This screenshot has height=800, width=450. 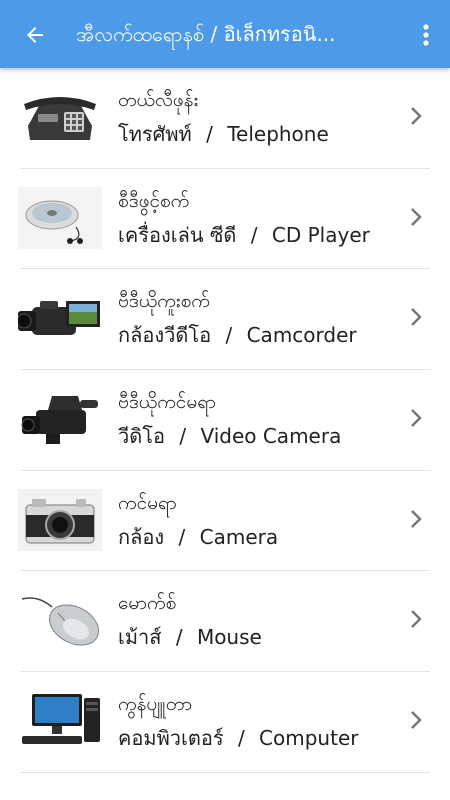 What do you see at coordinates (59, 318) in the screenshot?
I see `camcorder-icon` at bounding box center [59, 318].